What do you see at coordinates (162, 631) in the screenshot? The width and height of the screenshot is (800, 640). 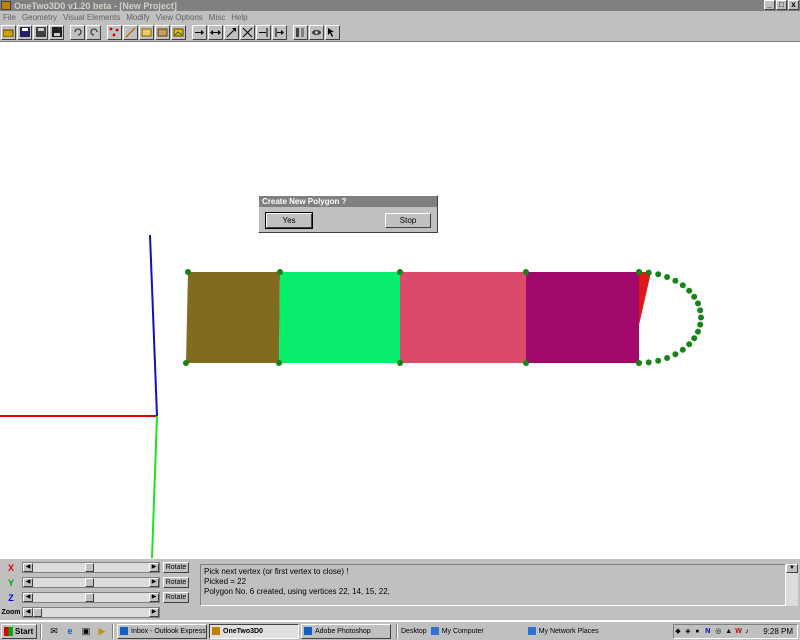 I see `task-outlook: Inbox - Outlook Express` at bounding box center [162, 631].